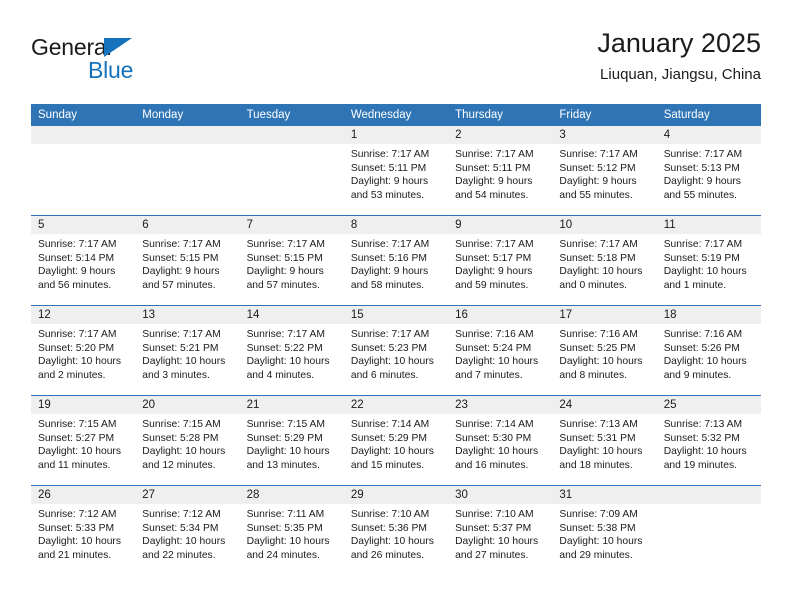 Image resolution: width=792 pixels, height=612 pixels. What do you see at coordinates (396, 315) in the screenshot?
I see `day-number: 15` at bounding box center [396, 315].